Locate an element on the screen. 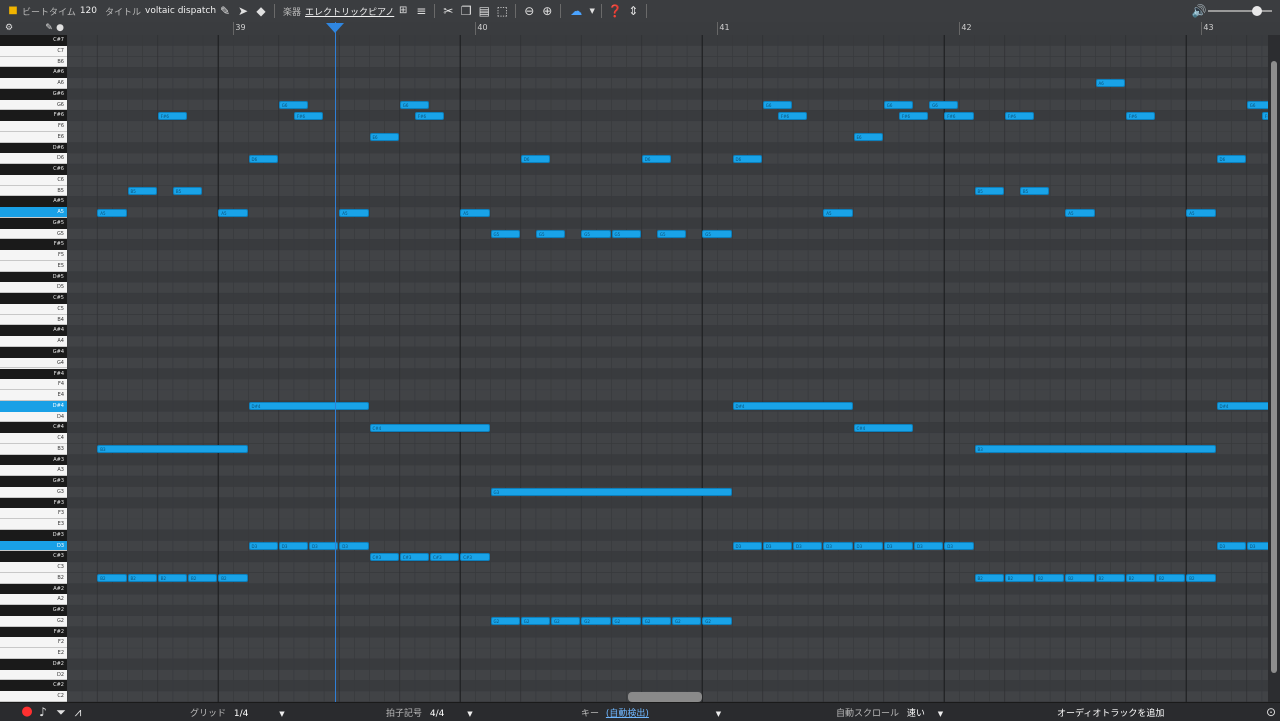  beat-time: ■ ビートタイム 120 is located at coordinates (50, 11).